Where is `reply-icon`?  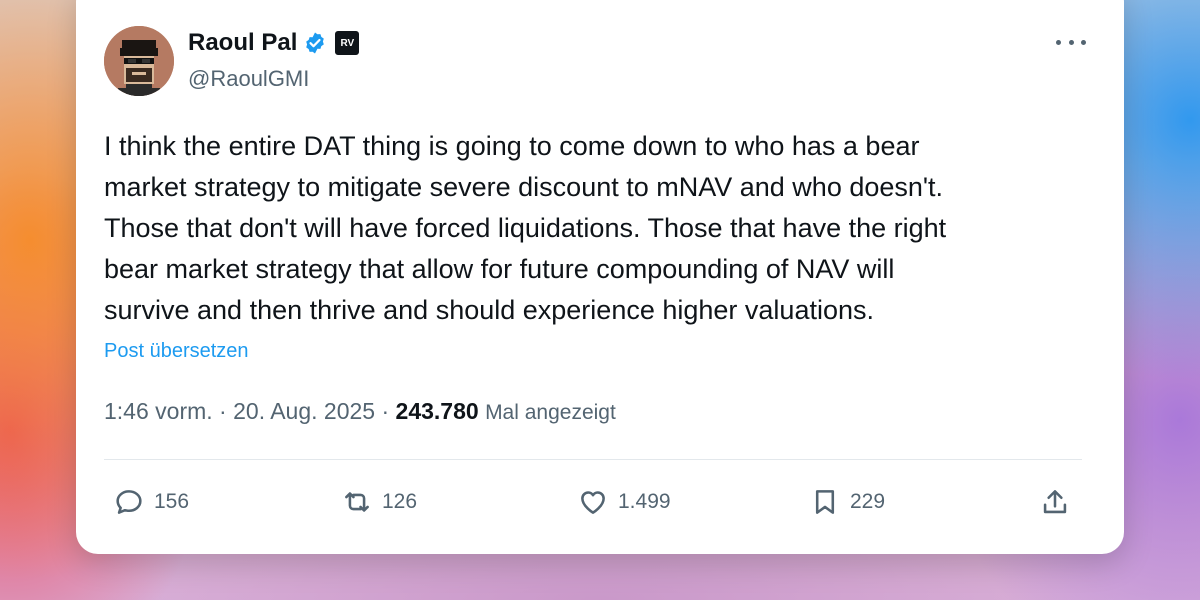 reply-icon is located at coordinates (129, 502).